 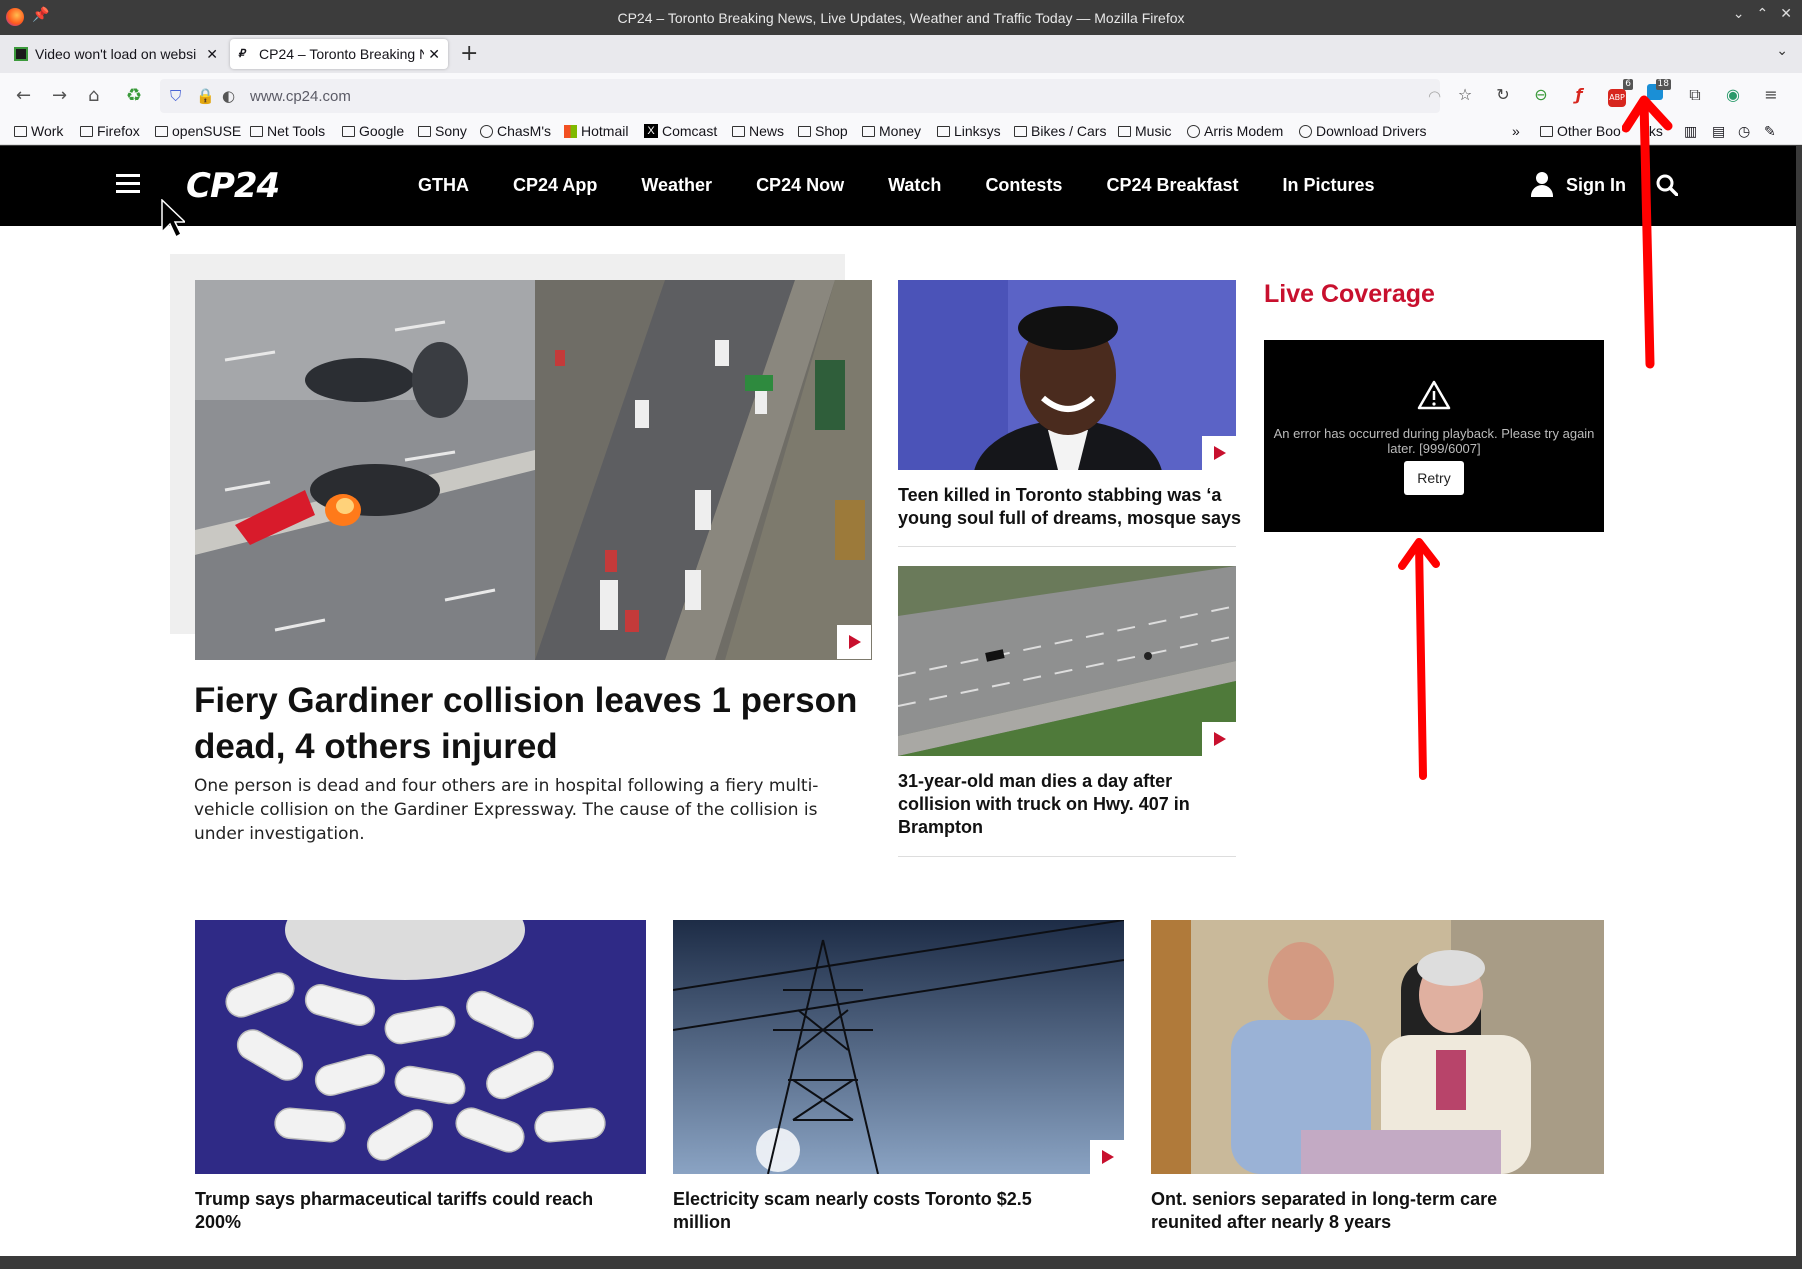 I want to click on tracking-protection-shield-icon: ⛉, so click(x=175, y=96).